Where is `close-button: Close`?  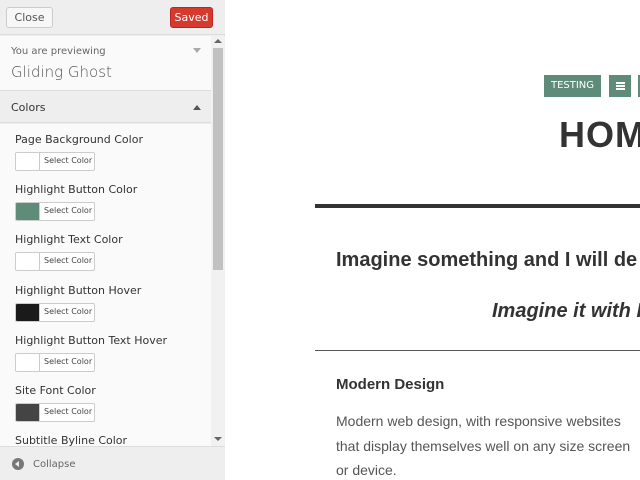 close-button: Close is located at coordinates (29, 17).